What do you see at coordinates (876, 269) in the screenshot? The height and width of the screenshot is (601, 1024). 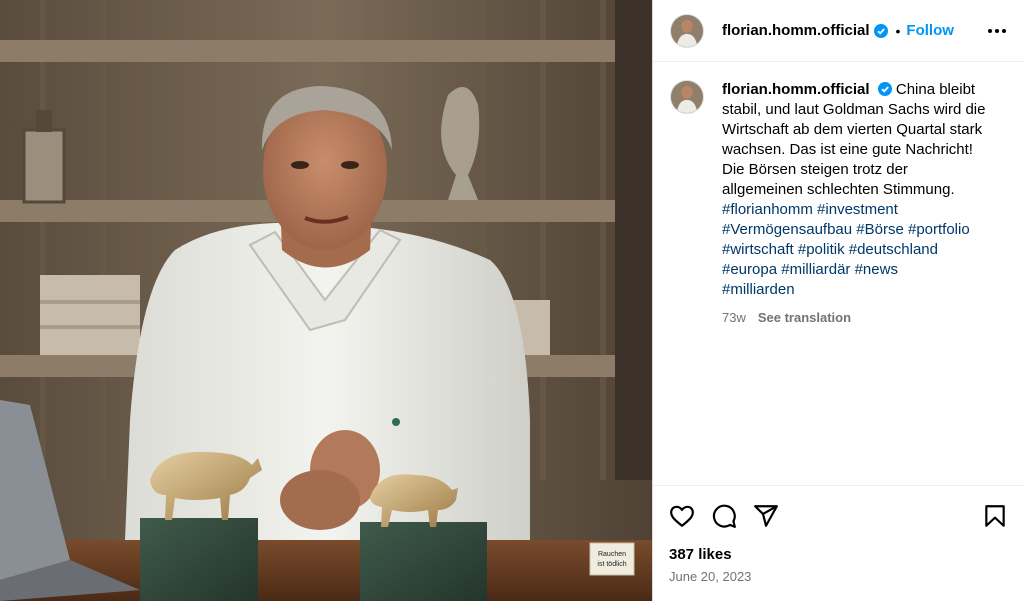 I see `hashtag-link: #news` at bounding box center [876, 269].